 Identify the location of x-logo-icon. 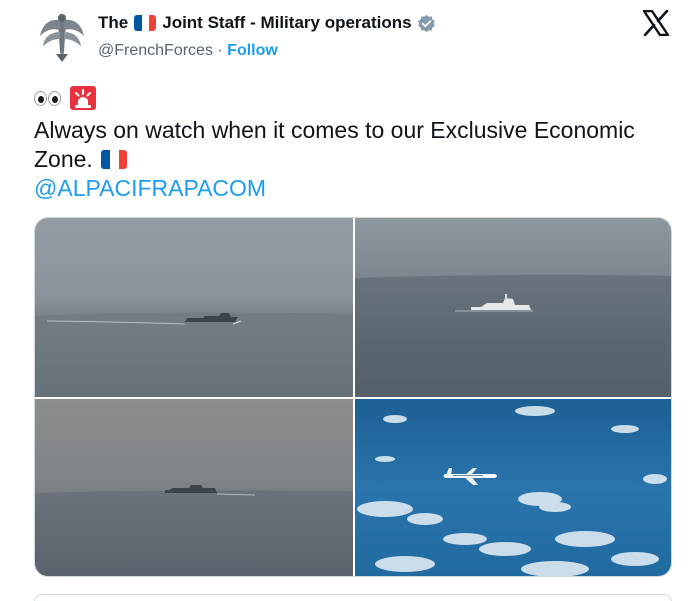
(656, 23).